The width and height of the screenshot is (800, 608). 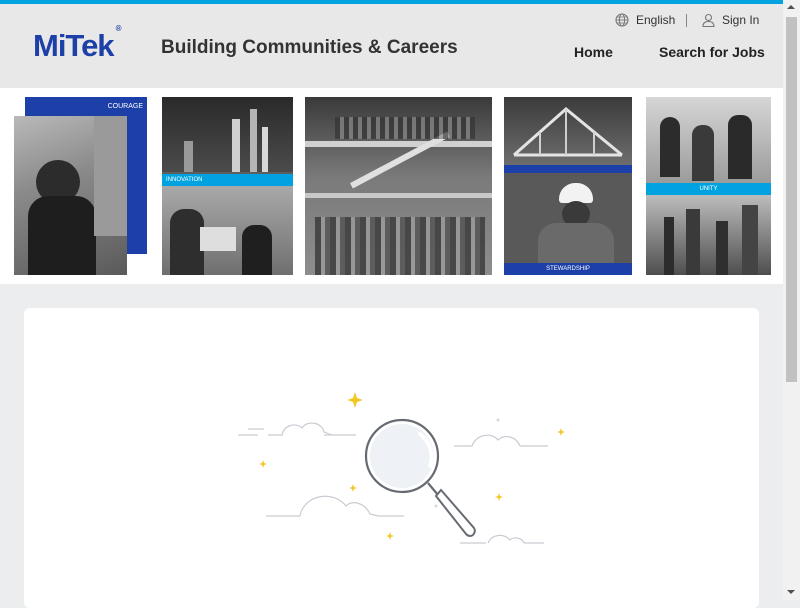 What do you see at coordinates (708, 189) in the screenshot?
I see `unity-caption: UNITY` at bounding box center [708, 189].